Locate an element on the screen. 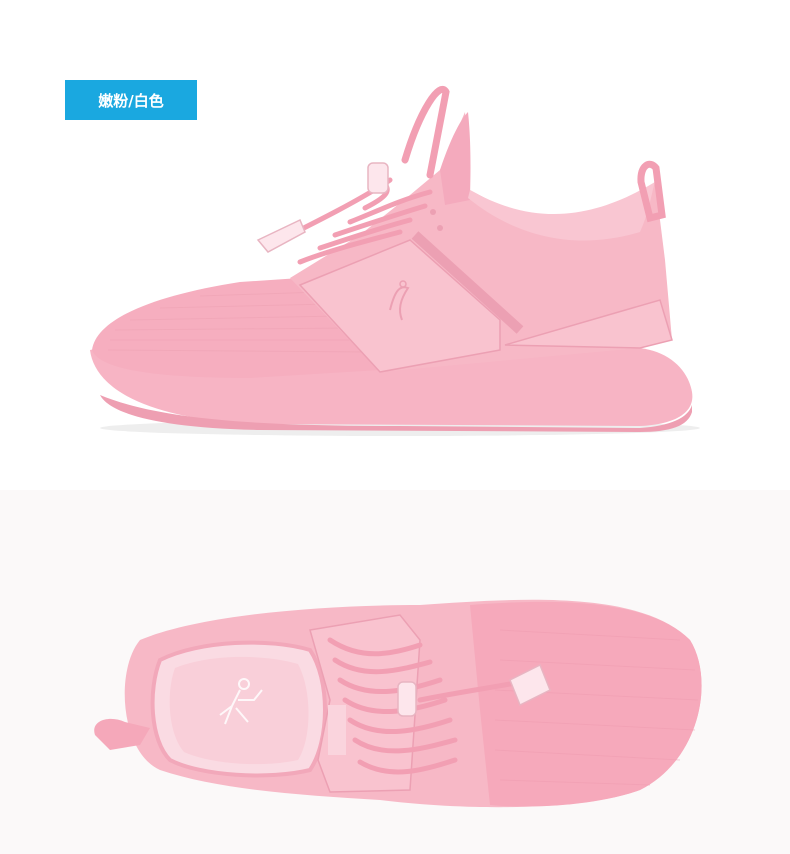  color-badge: 嫩粉/白色 is located at coordinates (131, 100).